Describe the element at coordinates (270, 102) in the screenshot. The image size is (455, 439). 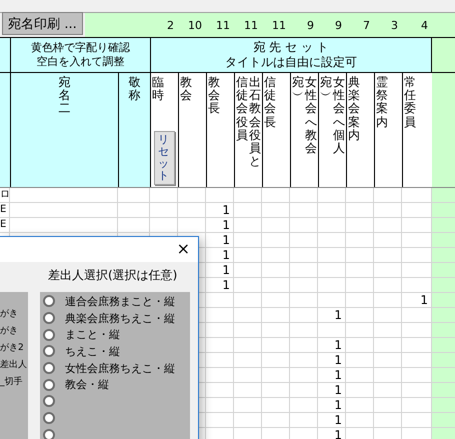
I see `column-header: 信徒会長` at that location.